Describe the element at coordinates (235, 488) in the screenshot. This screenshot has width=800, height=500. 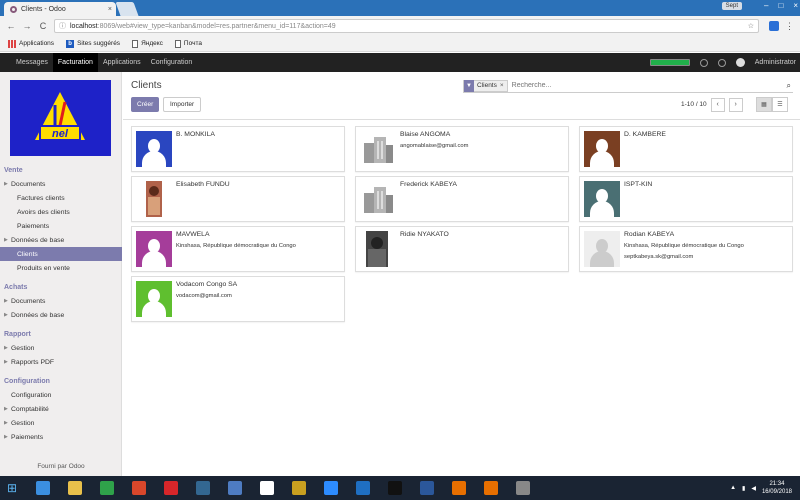
I see `virtualbox-icon` at that location.